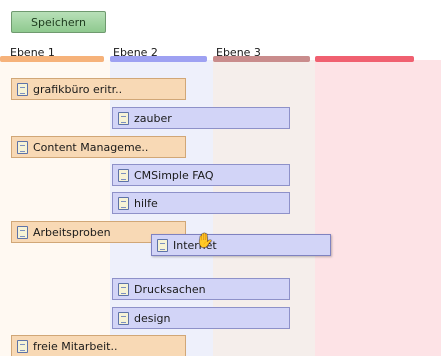  I want to click on page-row-level-1: grafikbüro eritr.., so click(98, 89).